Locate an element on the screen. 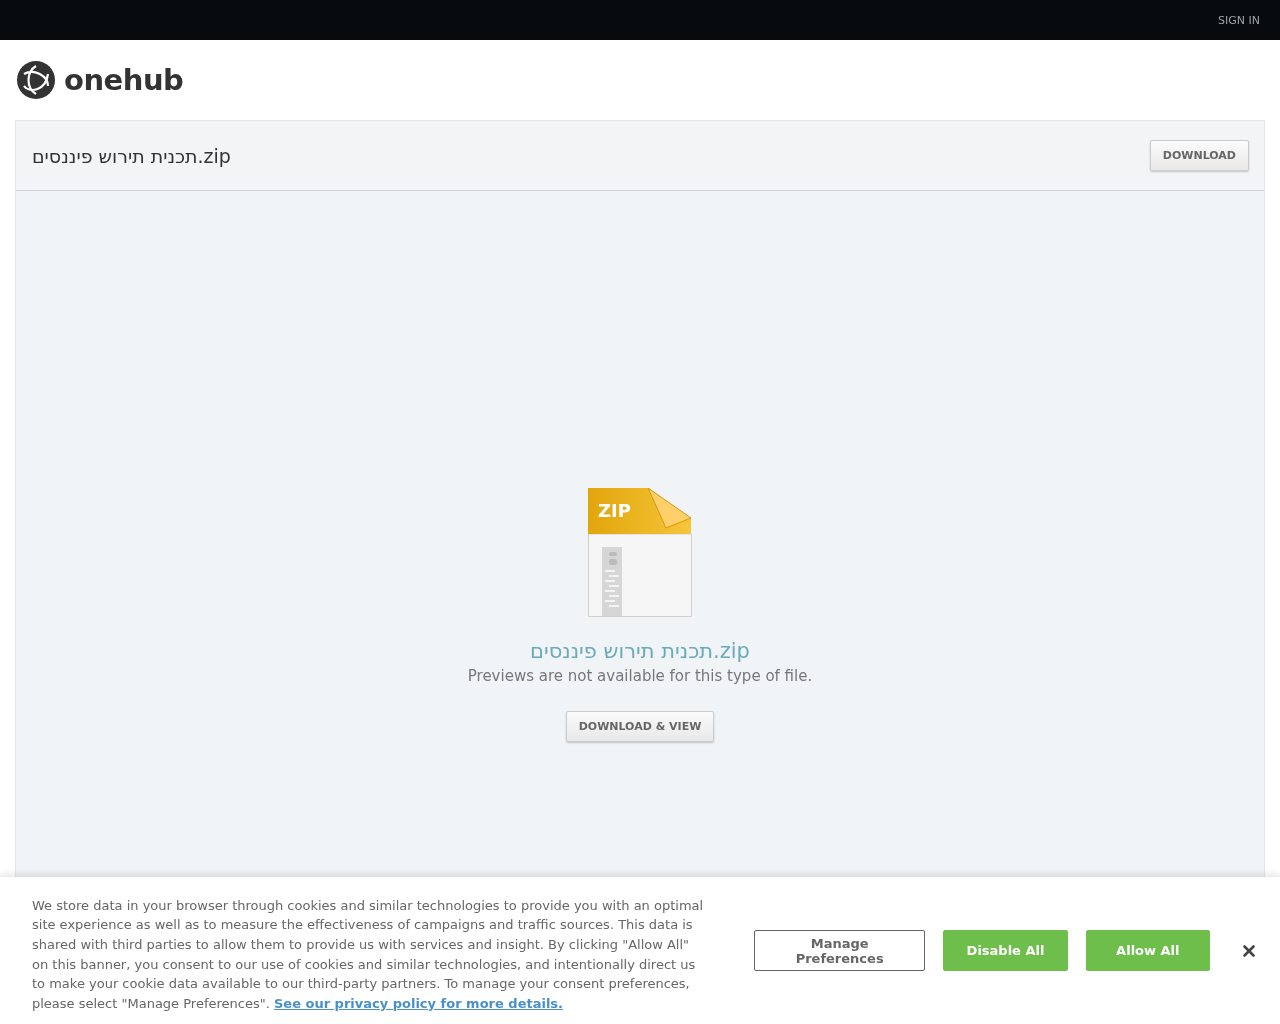 The width and height of the screenshot is (1280, 1024). cookie-notice-text: We store data in your browser through cookies and similar technologies to provide you with an optimal site experience as well as to measure the effectiveness of campaigns and traffic sources. This data is shared with third parties to allow them to provide us with services and insight. By clicking "Allow All" on this banner, you consent to our use of cookies and similar technologies, and intentionally direct us to make your cookie data available to our third-party partners. To manage your consent preferences, please select "Manage Preferences". See our privacy policy for more details. is located at coordinates (368, 954).